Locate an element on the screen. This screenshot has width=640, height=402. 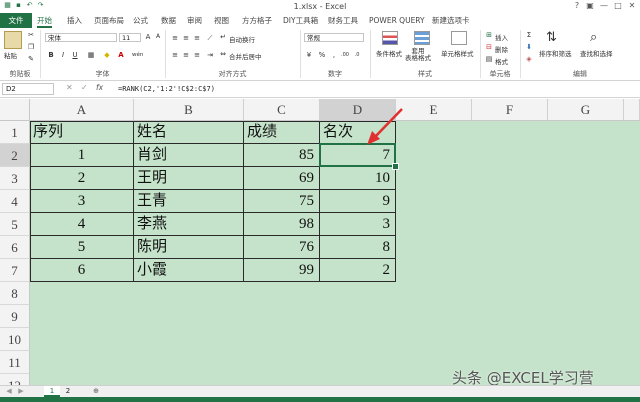
table-cell: 76 is located at coordinates (282, 247).